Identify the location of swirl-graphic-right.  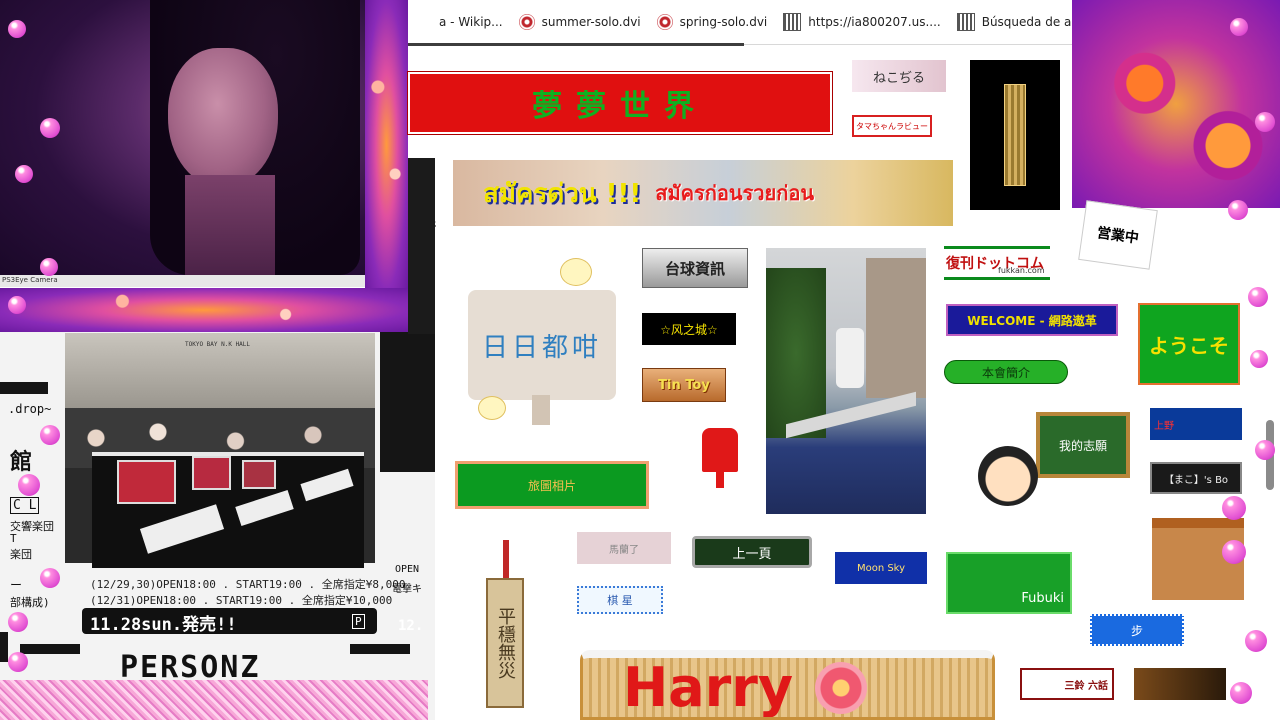
(1176, 104).